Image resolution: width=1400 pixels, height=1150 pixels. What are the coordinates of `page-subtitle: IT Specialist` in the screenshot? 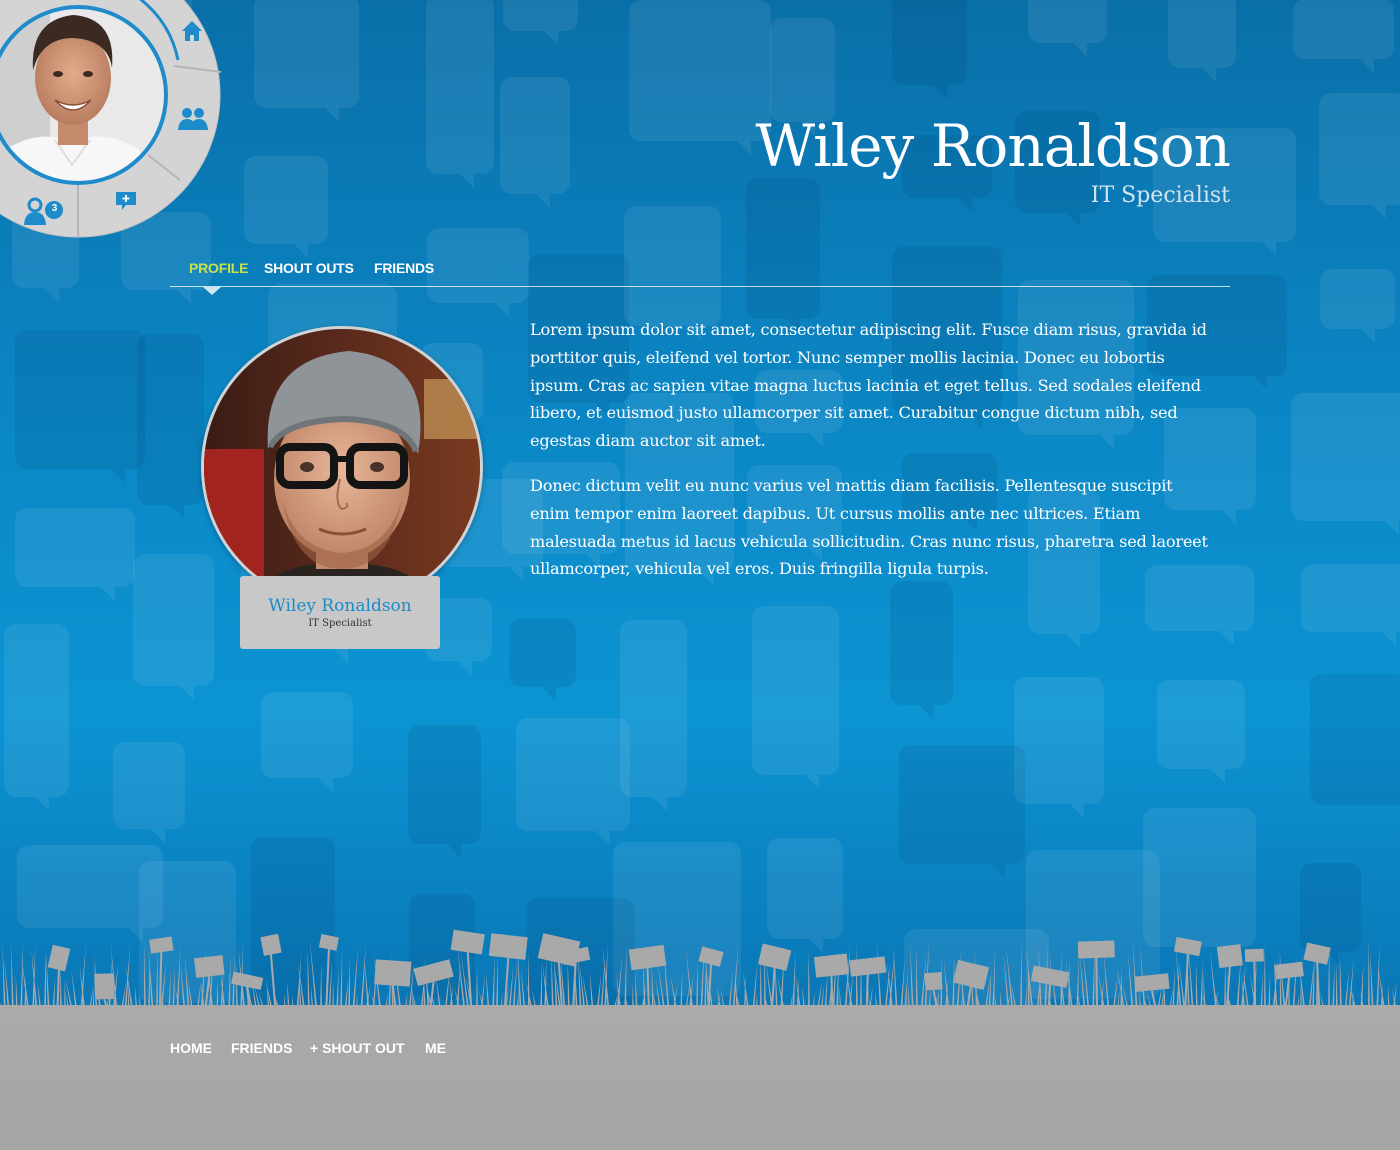 It's located at (1160, 195).